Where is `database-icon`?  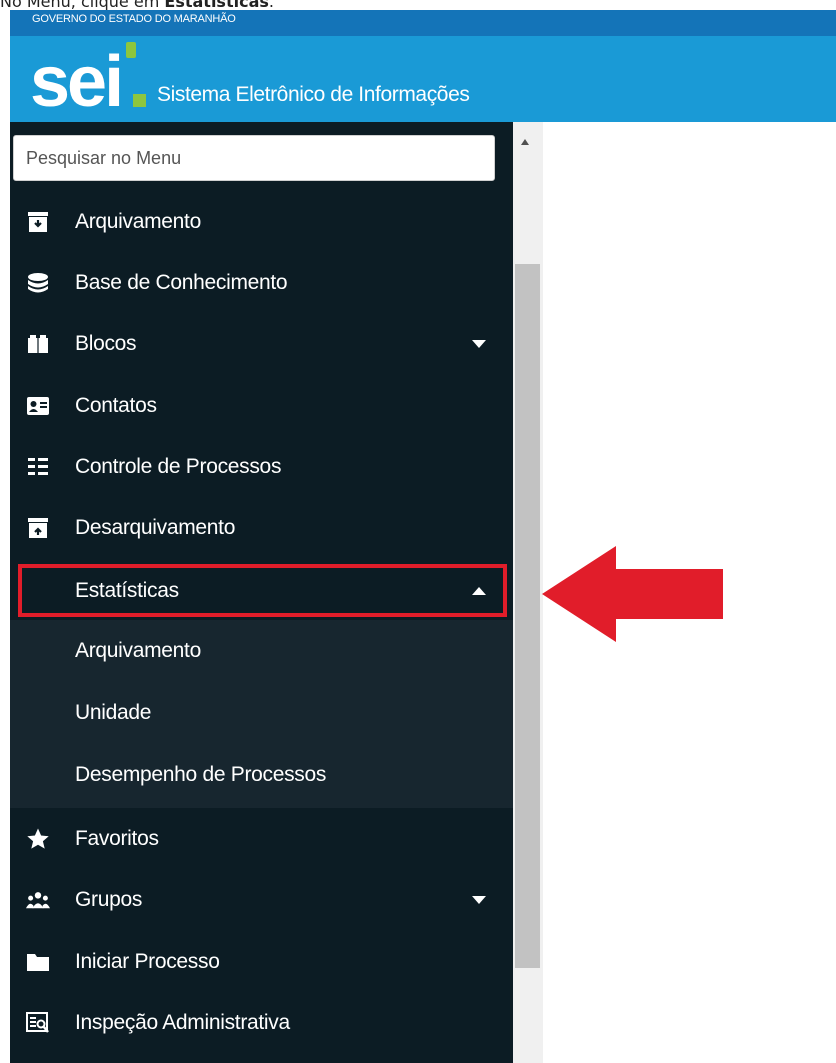 database-icon is located at coordinates (38, 283).